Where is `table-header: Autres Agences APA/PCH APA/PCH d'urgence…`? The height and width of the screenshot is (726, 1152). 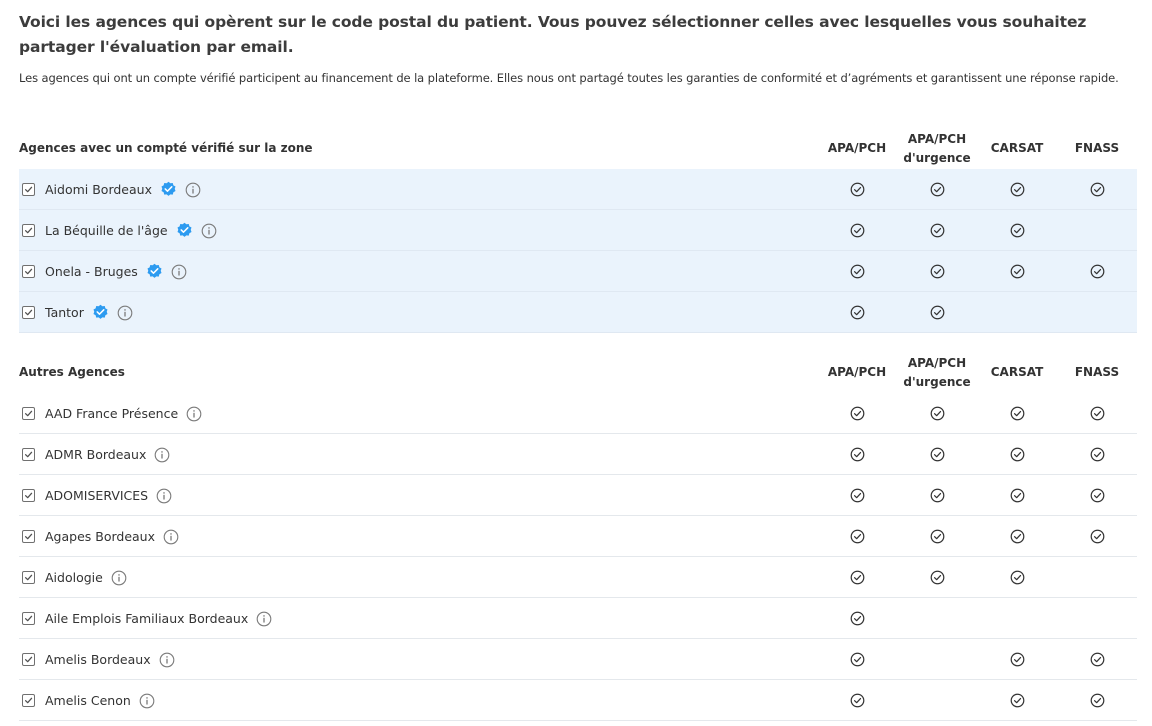
table-header: Autres Agences APA/PCH APA/PCH d'urgence… is located at coordinates (578, 372).